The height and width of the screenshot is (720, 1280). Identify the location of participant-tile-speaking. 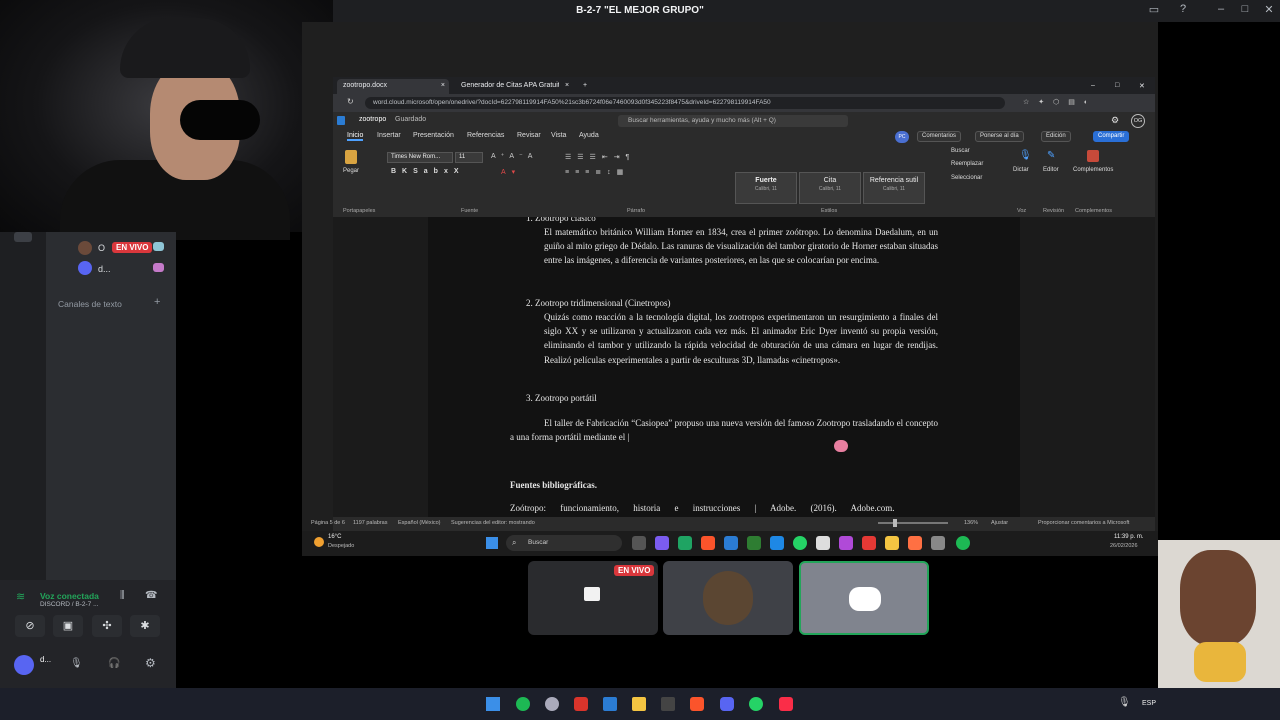
(864, 598).